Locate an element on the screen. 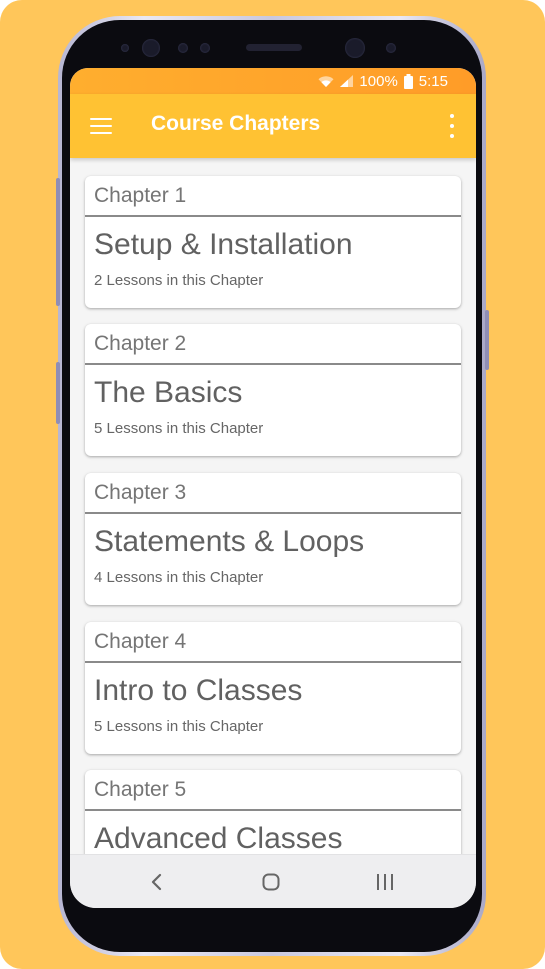  iris-scanner is located at coordinates (151, 48).